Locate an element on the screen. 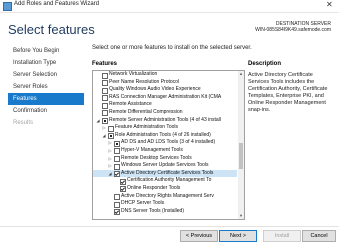 This screenshot has height=243, width=339. window-title: Add Roles and Features Wizard is located at coordinates (57, 4).